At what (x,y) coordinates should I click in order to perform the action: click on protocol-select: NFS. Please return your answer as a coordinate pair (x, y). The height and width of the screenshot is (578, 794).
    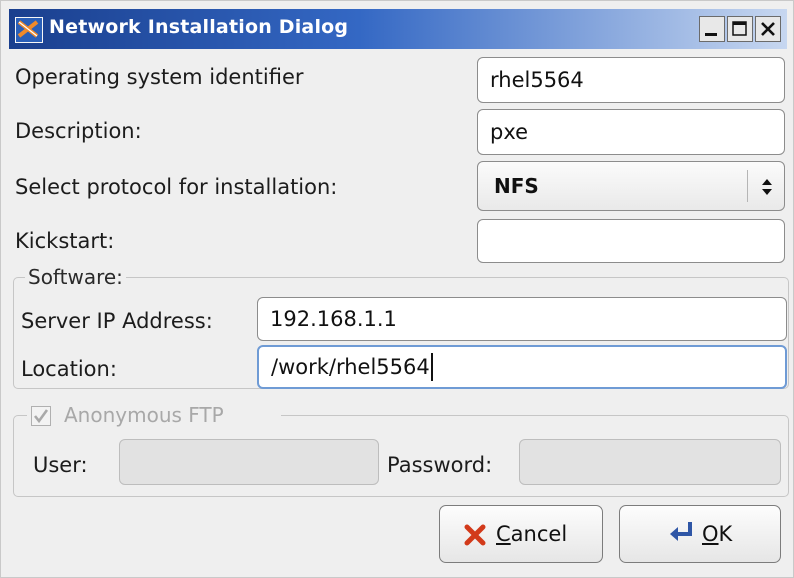
    Looking at the image, I should click on (631, 186).